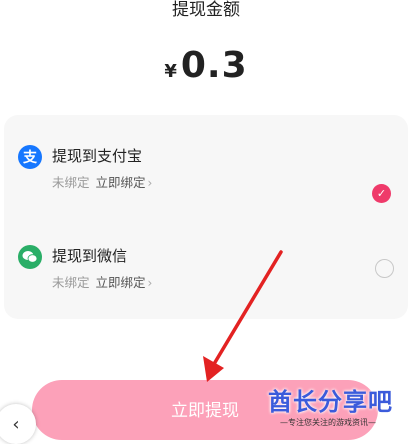 The width and height of the screenshot is (412, 444). I want to click on radio-selected-checkmark: ✓, so click(381, 193).